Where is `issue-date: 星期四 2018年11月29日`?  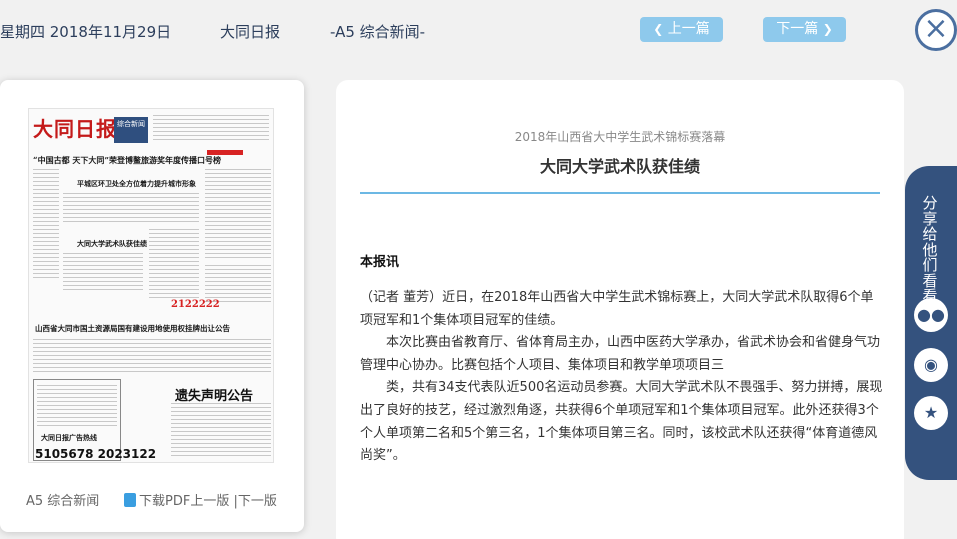
issue-date: 星期四 2018年11月29日 is located at coordinates (86, 32).